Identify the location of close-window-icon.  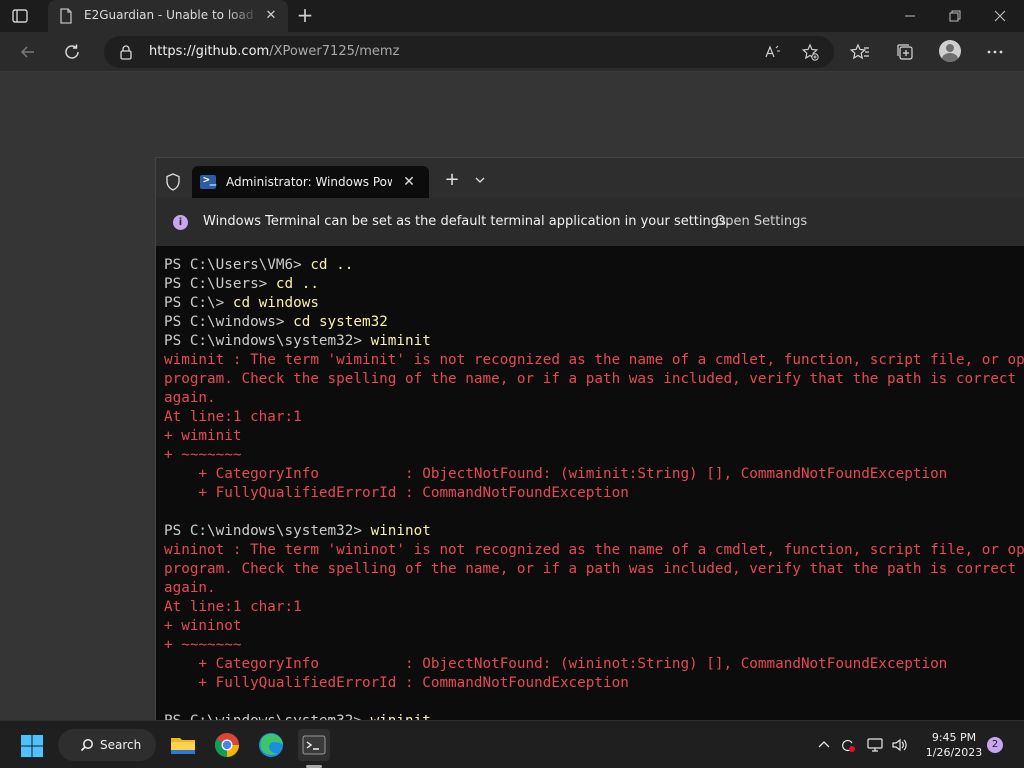
(1000, 16).